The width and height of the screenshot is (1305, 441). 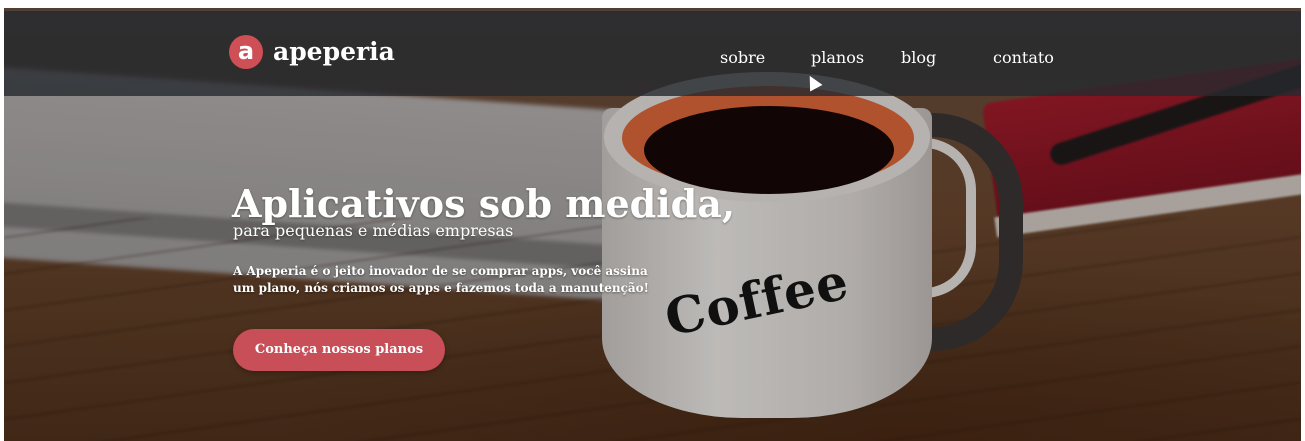 I want to click on see-plans-button: Conheça nossos planos, so click(x=339, y=350).